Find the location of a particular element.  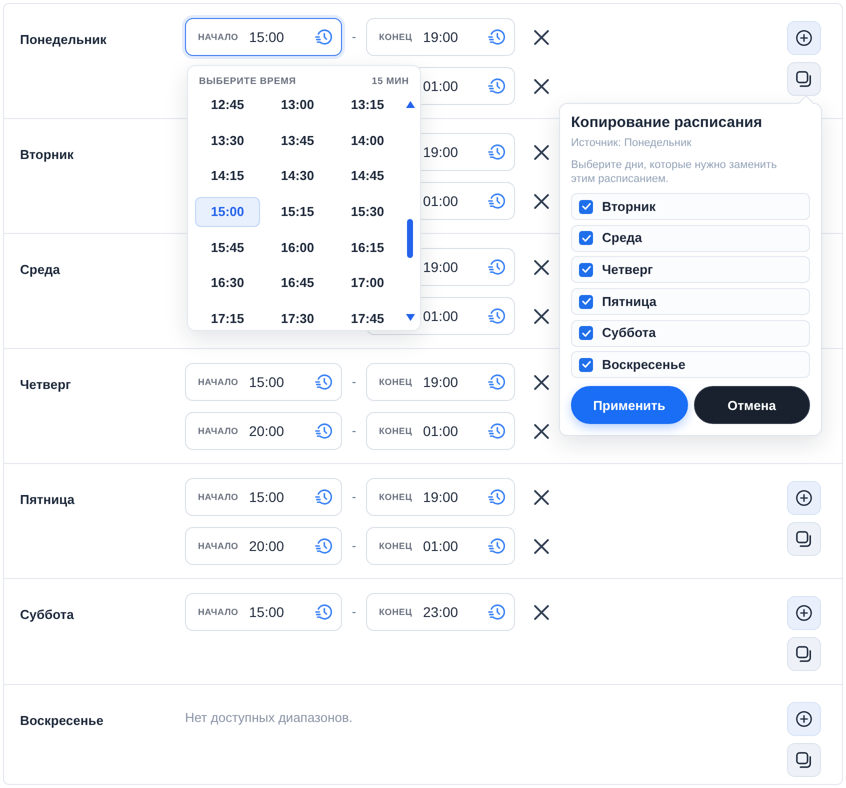

time-value: 20:00 is located at coordinates (266, 546).